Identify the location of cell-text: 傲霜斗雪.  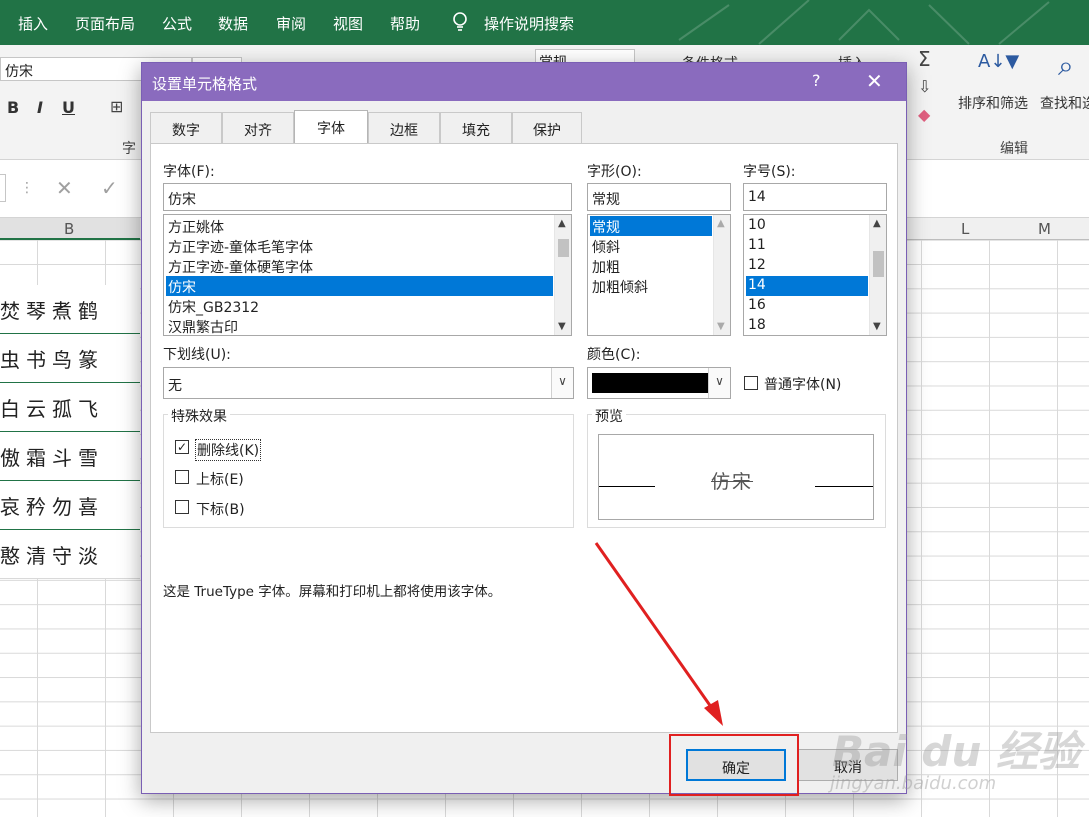
(52, 458).